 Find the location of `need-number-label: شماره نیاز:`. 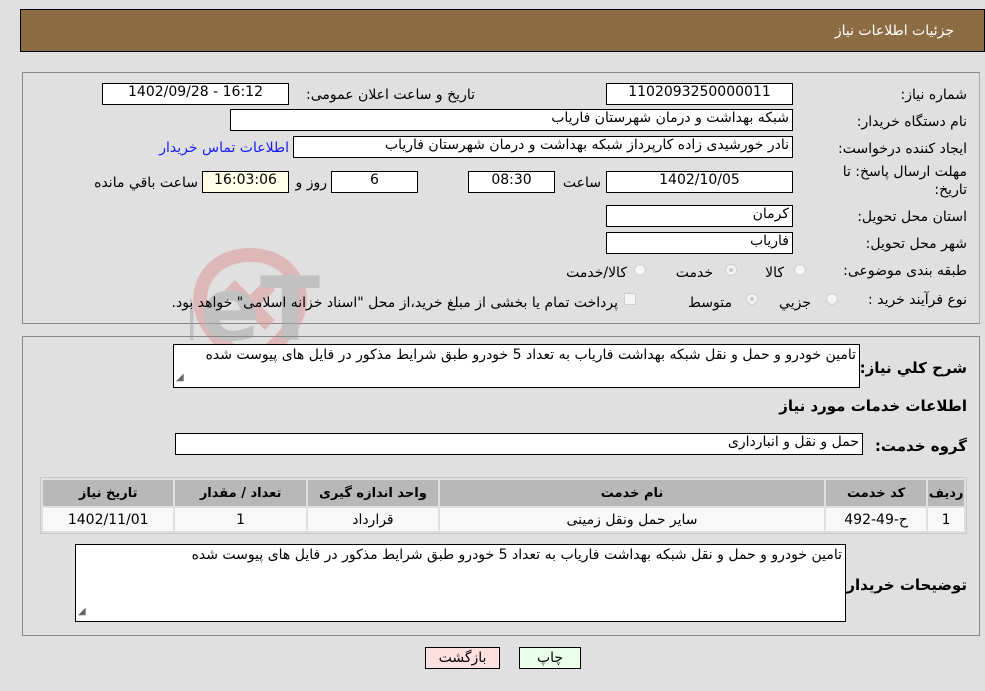

need-number-label: شماره نیاز: is located at coordinates (934, 95).